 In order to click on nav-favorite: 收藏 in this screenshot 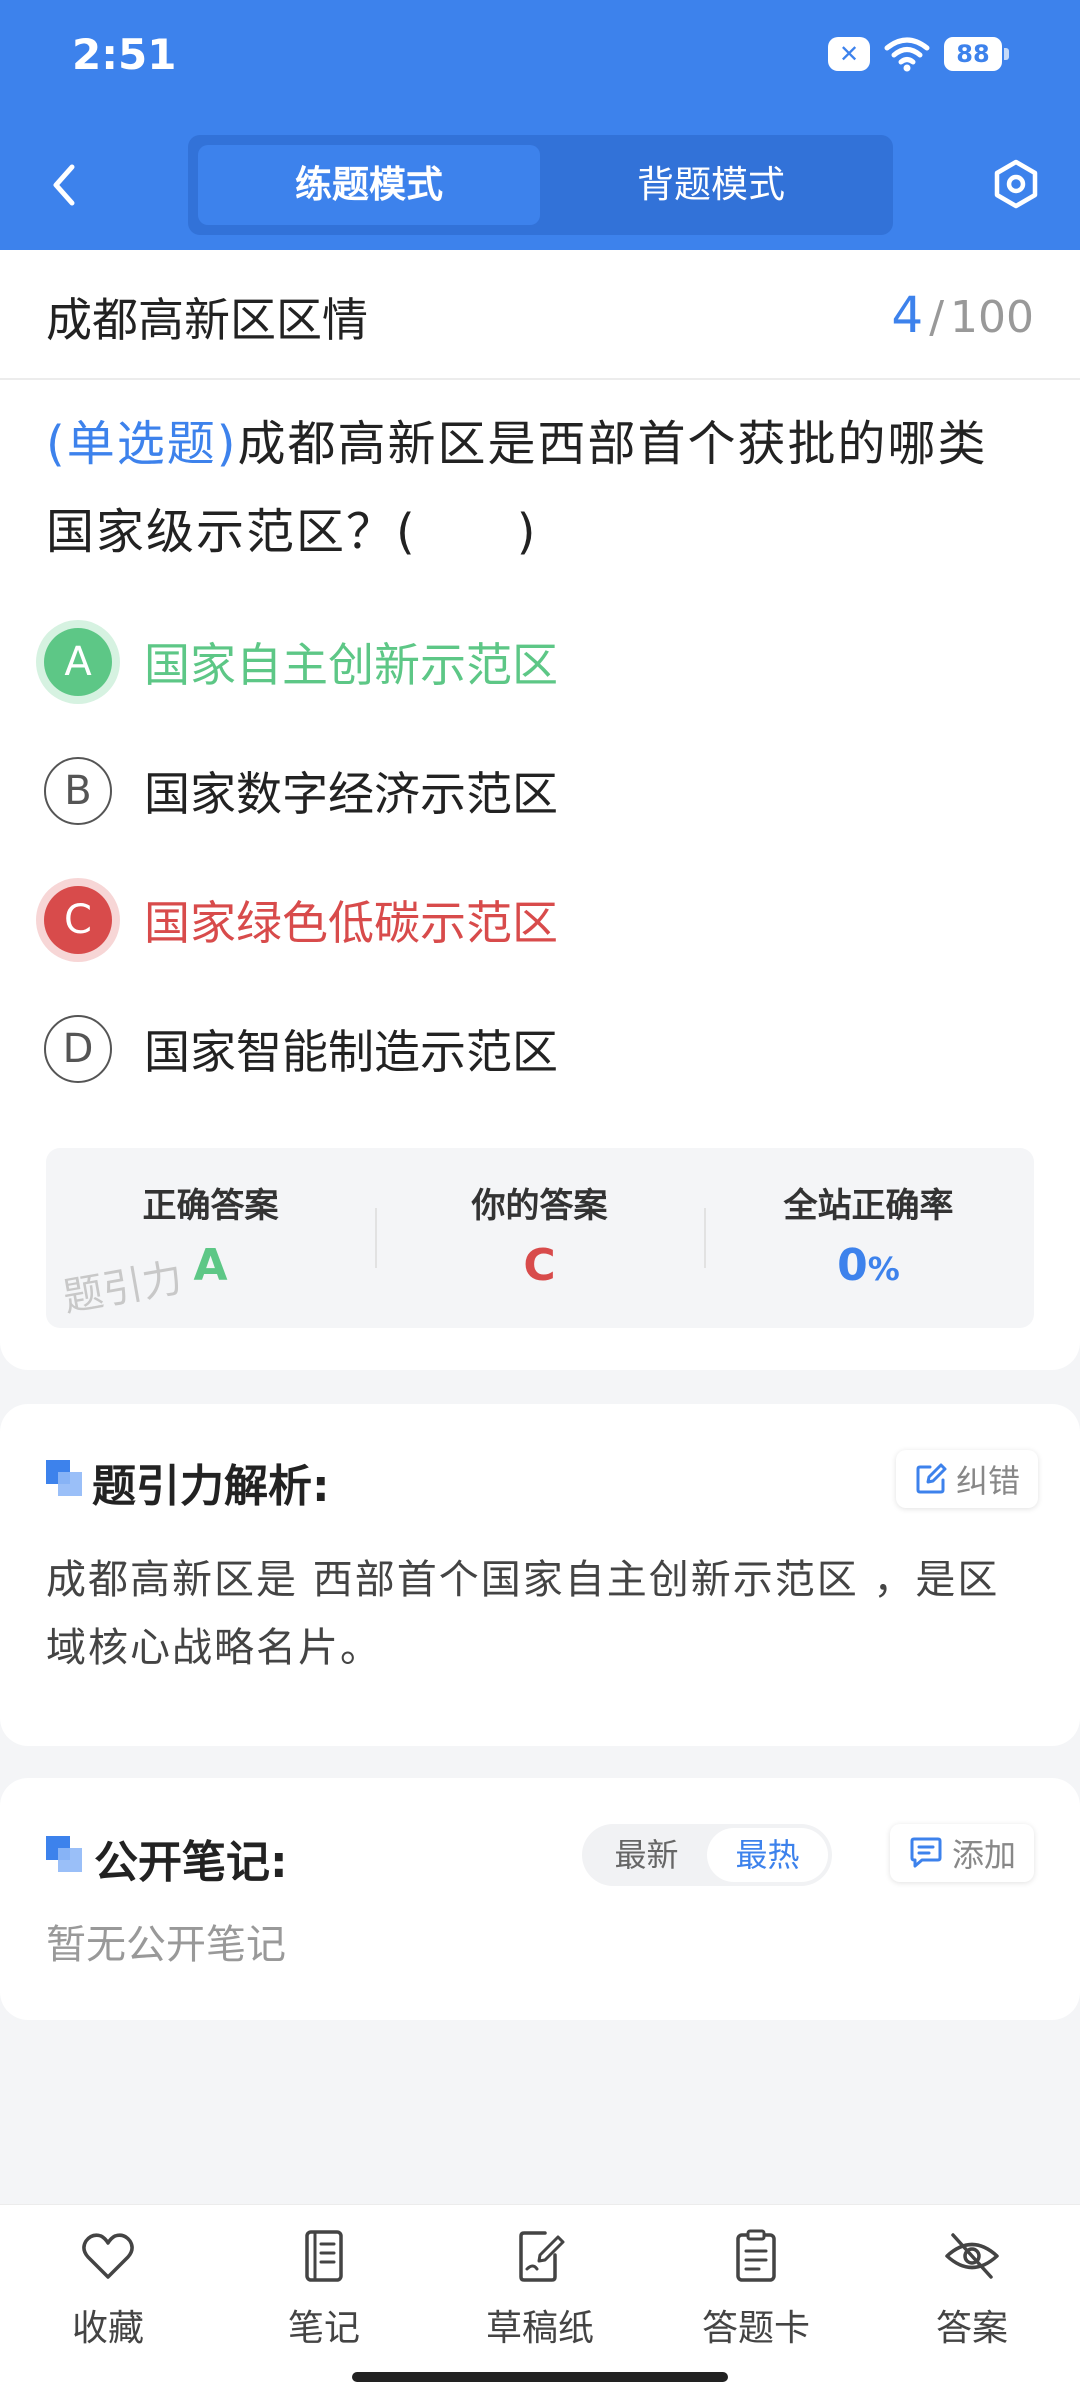, I will do `click(108, 2297)`.